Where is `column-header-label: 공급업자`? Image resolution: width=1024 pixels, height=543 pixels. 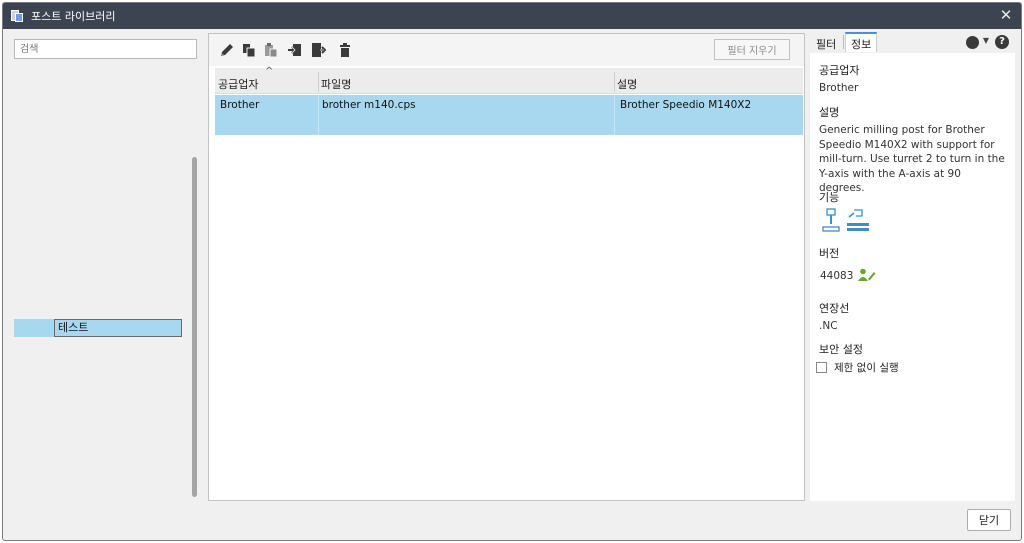 column-header-label: 공급업자 is located at coordinates (238, 84).